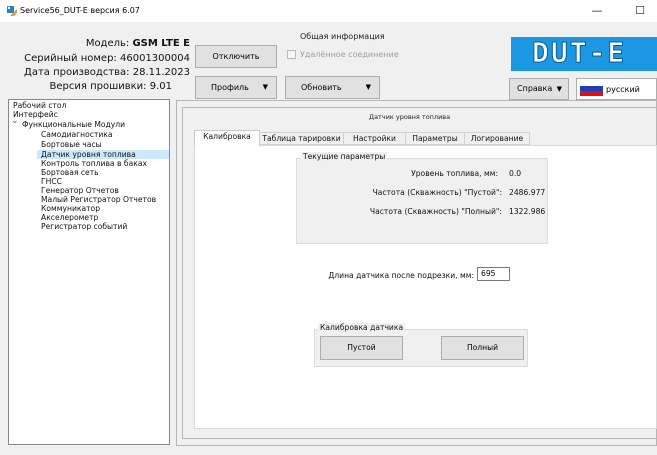 This screenshot has width=657, height=455. Describe the element at coordinates (51, 181) in the screenshot. I see `tree-item-gnss: ГНСС` at that location.